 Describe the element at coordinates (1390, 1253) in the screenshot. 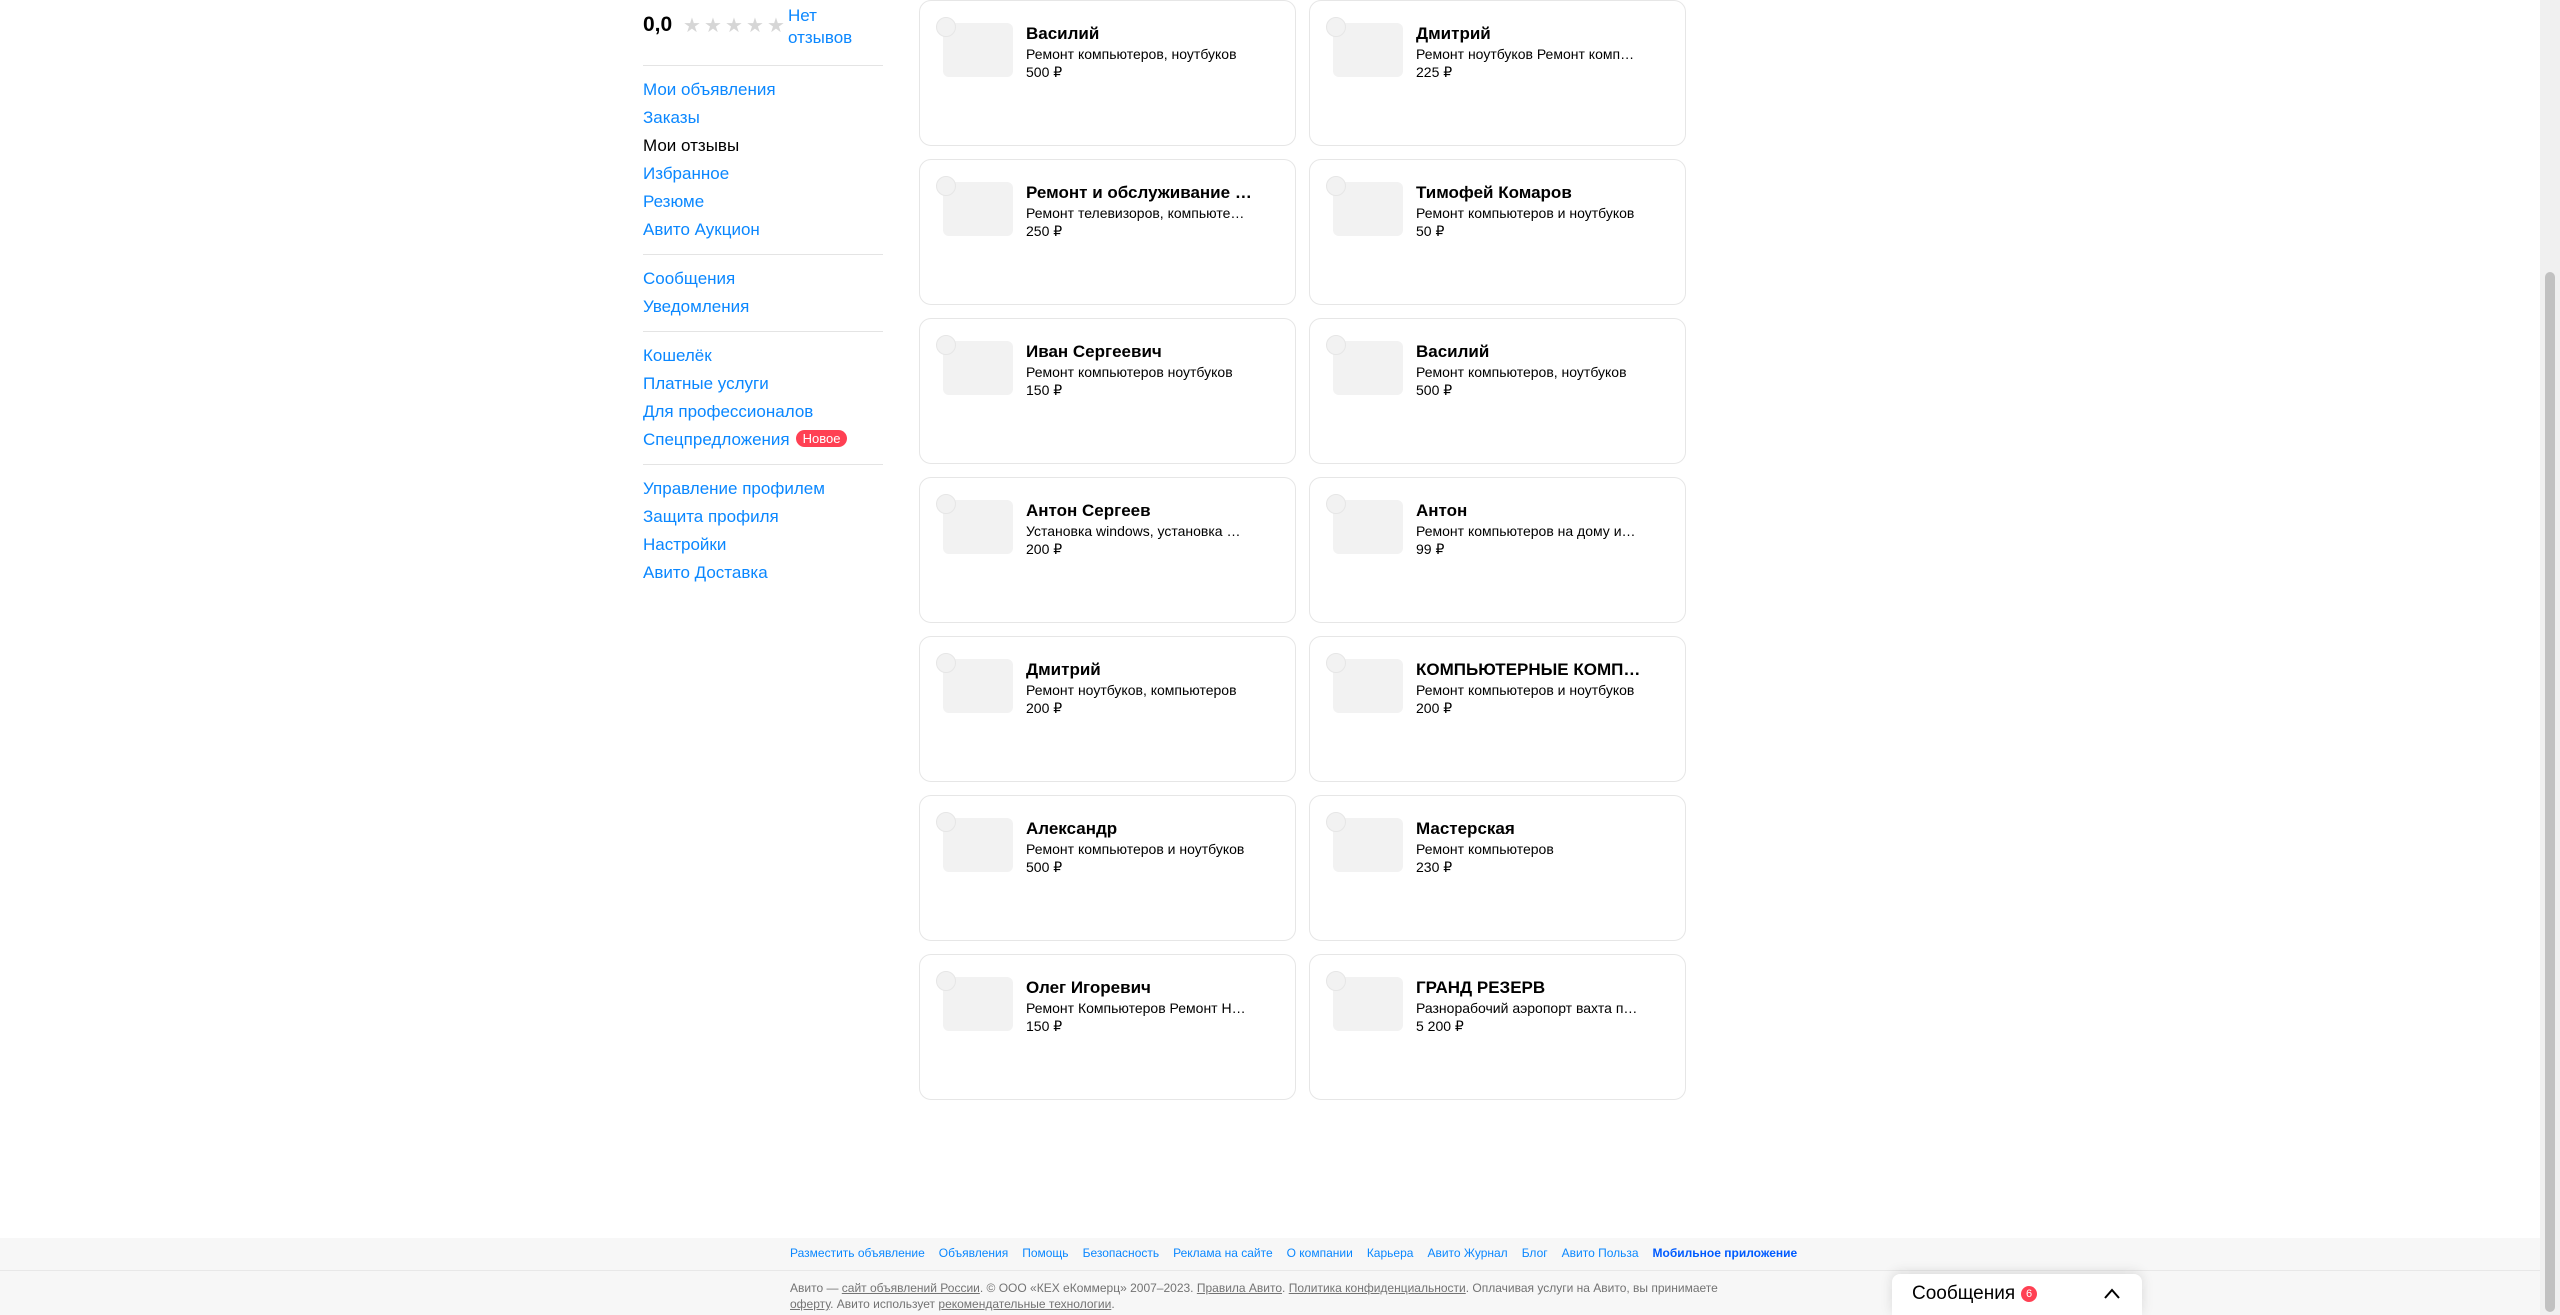

I see `footer-link-career: Карьера` at that location.